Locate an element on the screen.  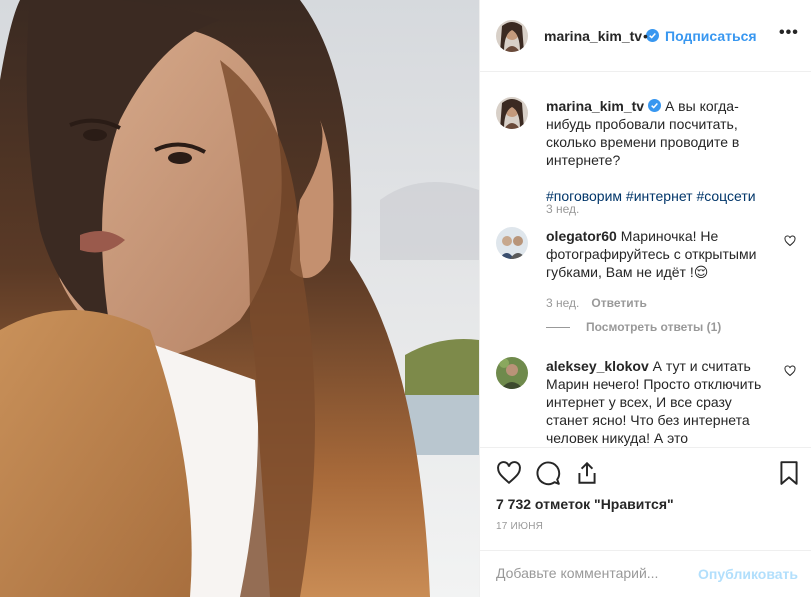
post-date: 17 ИЮНЯ is located at coordinates (519, 526).